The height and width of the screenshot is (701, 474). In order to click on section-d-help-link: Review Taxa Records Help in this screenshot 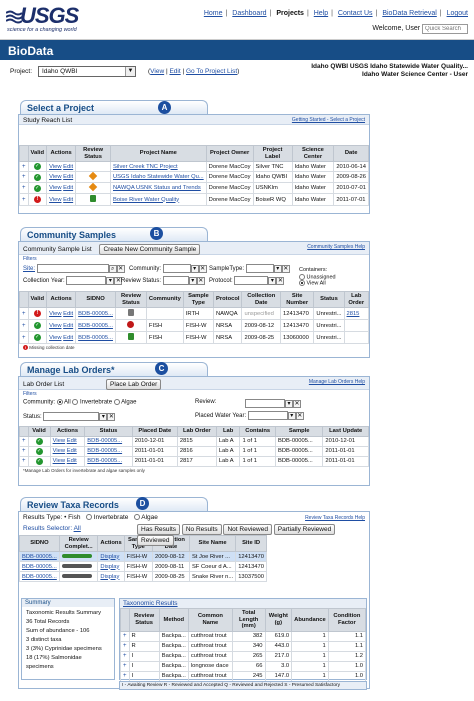, I will do `click(335, 518)`.